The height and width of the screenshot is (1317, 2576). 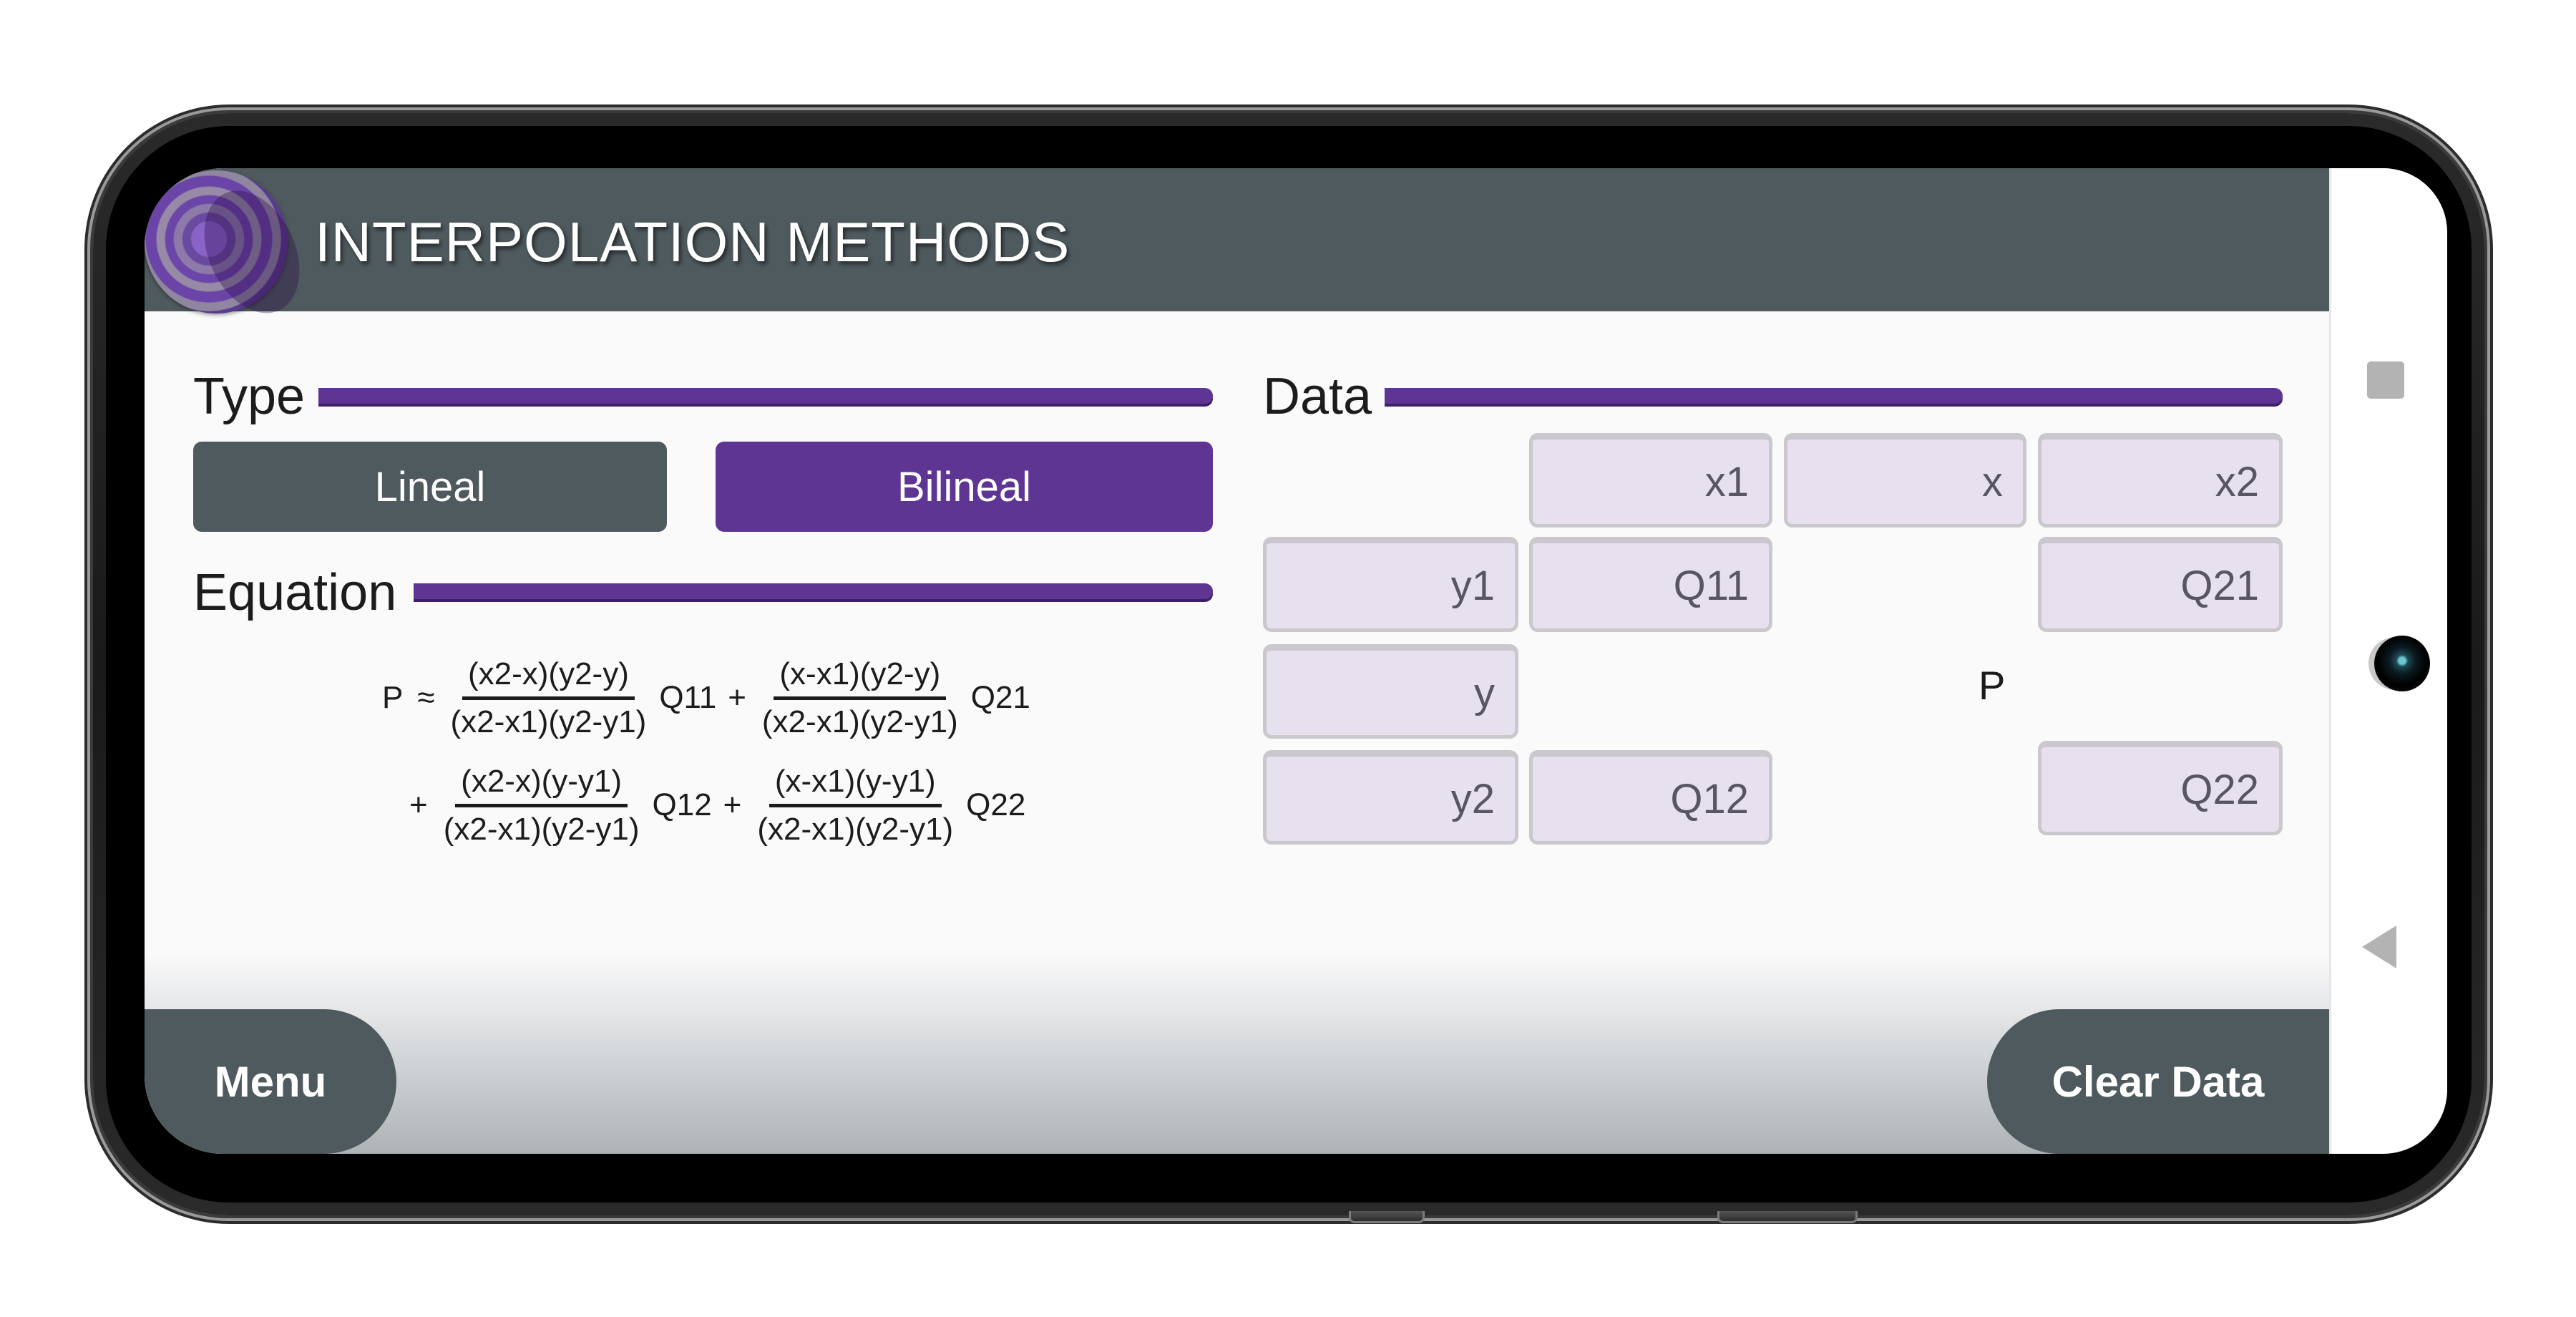 I want to click on type-section-divider, so click(x=765, y=396).